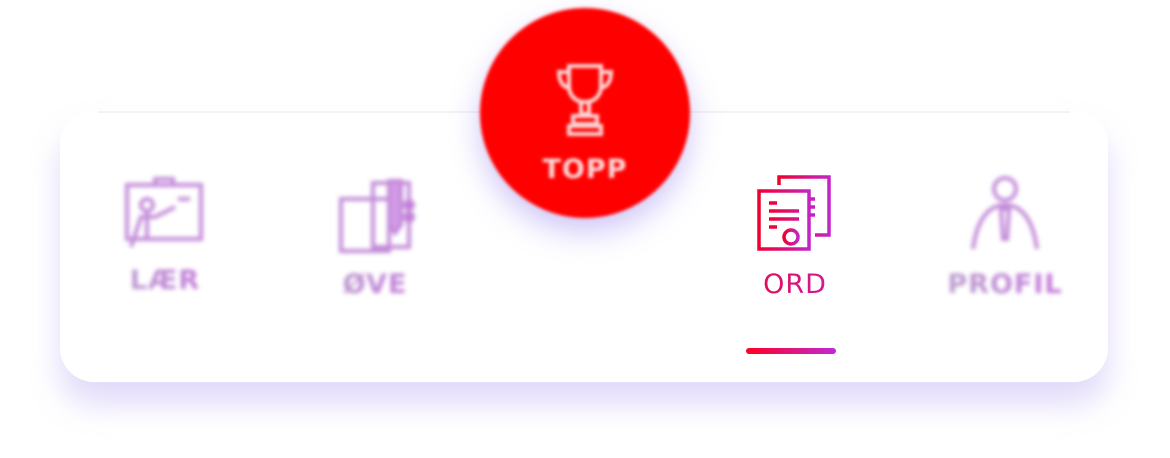 This screenshot has width=1170, height=458. I want to click on nav-item-ord: ORD, so click(795, 245).